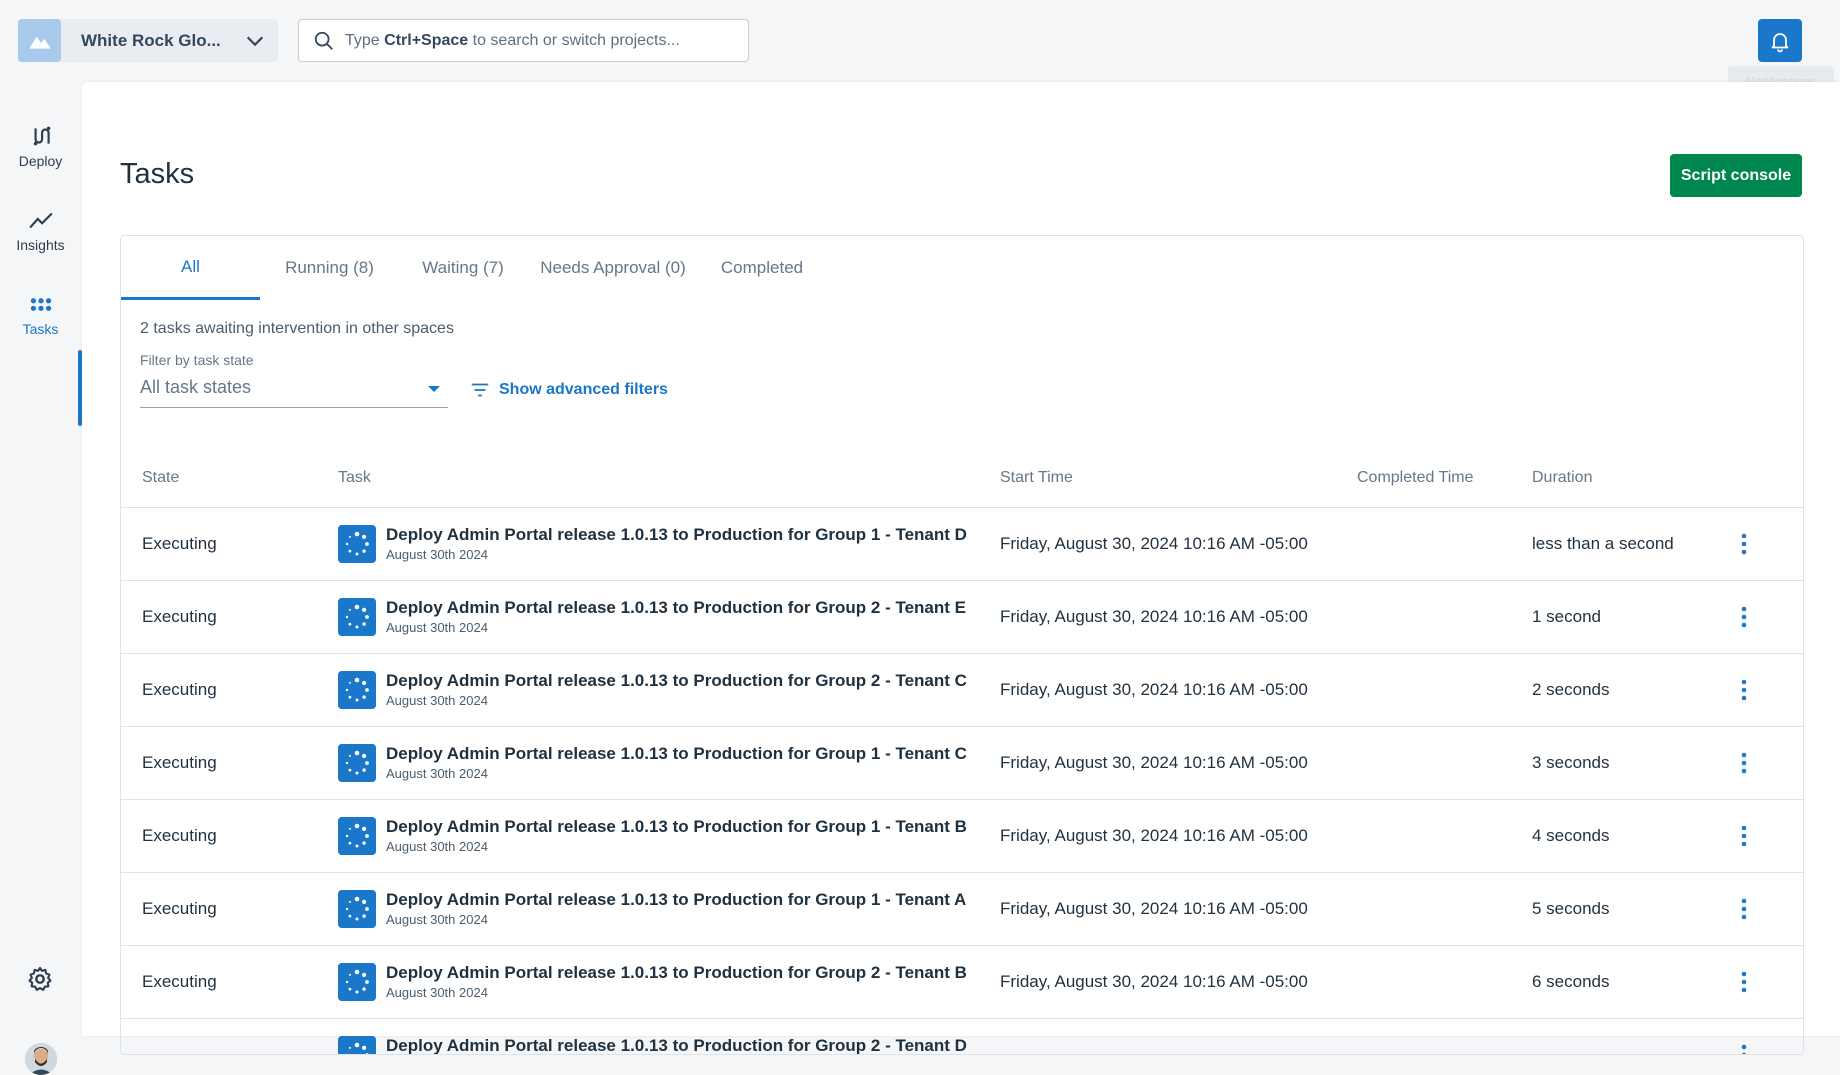 The width and height of the screenshot is (1840, 1075). What do you see at coordinates (568, 390) in the screenshot?
I see `show-advanced-filters-button: Show advanced filters` at bounding box center [568, 390].